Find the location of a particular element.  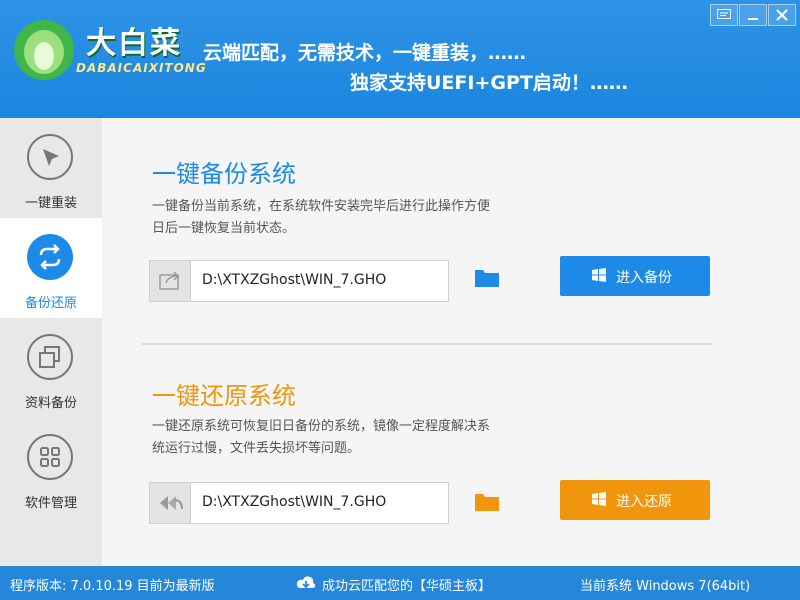

logo-subtext: DABAICAIXITONG is located at coordinates (141, 68).